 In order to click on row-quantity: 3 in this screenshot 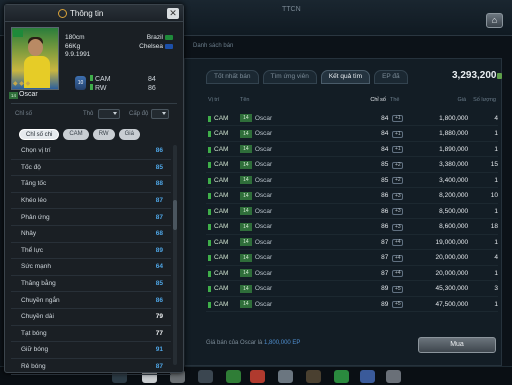, I will do `click(496, 288)`.